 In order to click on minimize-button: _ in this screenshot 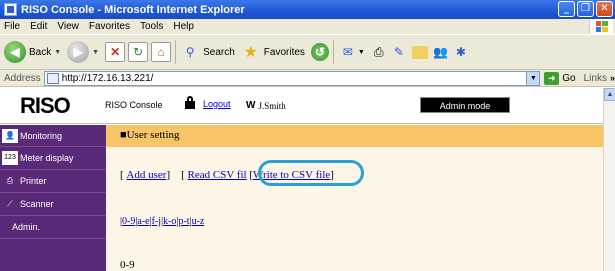, I will do `click(566, 9)`.